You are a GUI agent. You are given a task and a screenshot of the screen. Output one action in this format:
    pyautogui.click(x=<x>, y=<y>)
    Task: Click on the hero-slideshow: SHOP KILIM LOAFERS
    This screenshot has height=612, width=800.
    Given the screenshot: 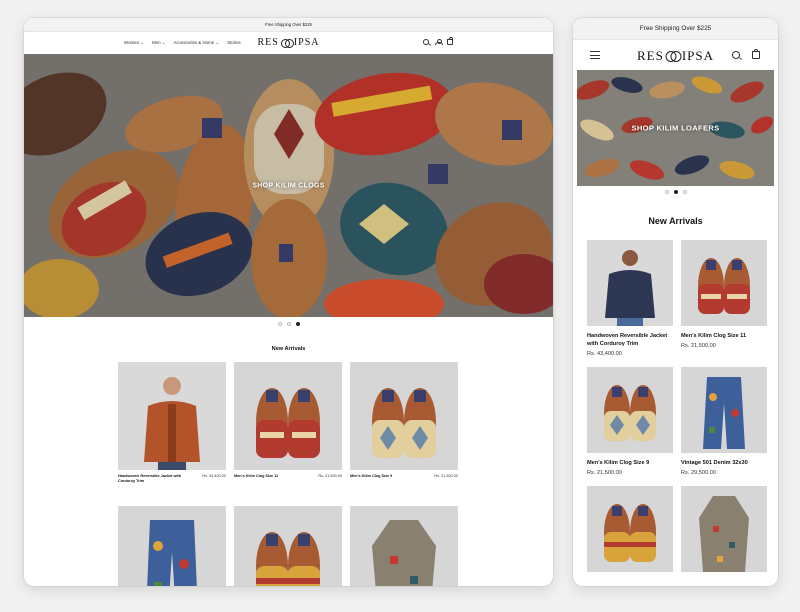 What is the action you would take?
    pyautogui.click(x=675, y=128)
    